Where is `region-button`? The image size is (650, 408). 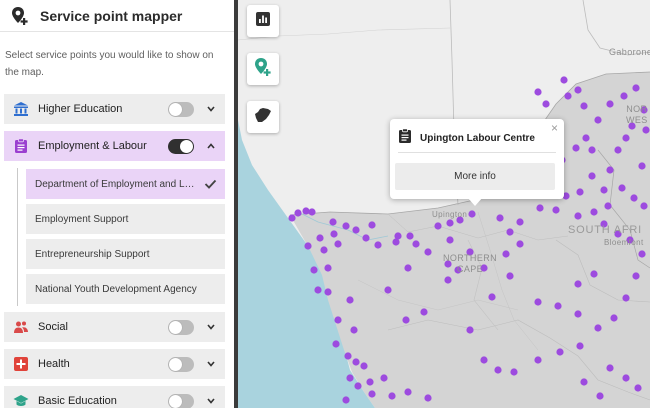 region-button is located at coordinates (263, 117).